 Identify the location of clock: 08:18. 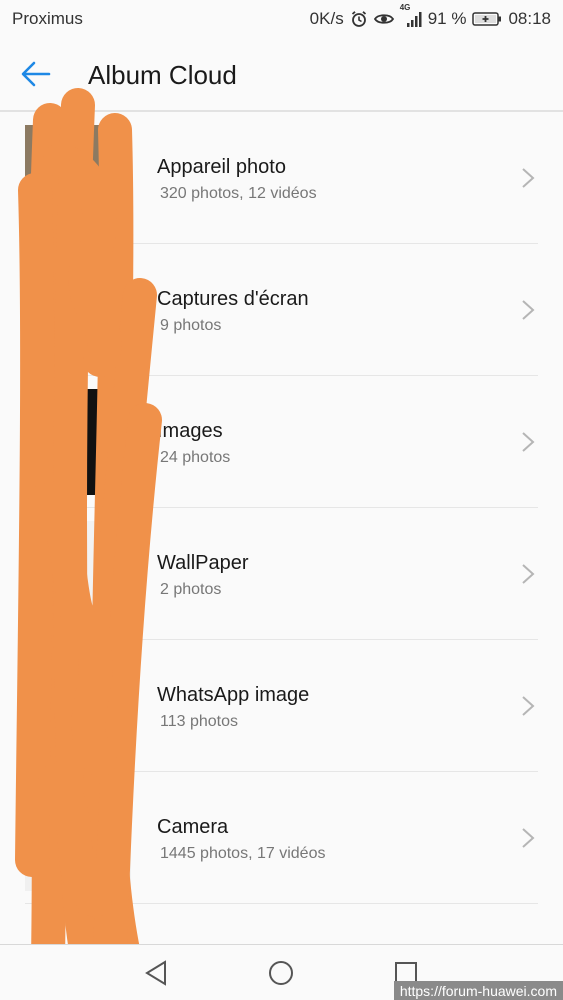
(529, 18).